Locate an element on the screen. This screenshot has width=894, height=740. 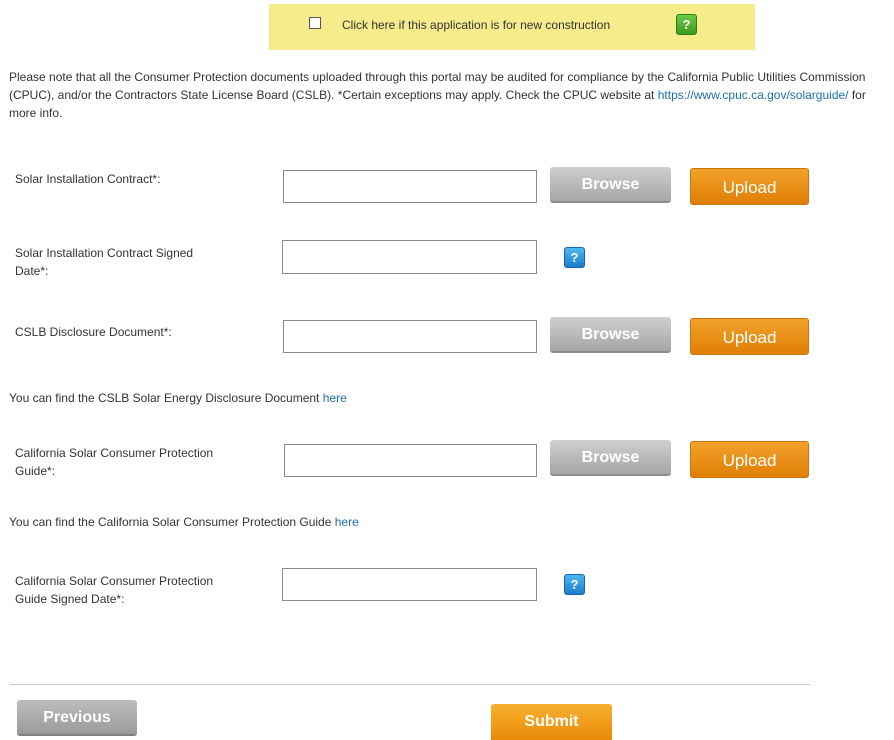
guide-browse-button: Browse is located at coordinates (610, 458).